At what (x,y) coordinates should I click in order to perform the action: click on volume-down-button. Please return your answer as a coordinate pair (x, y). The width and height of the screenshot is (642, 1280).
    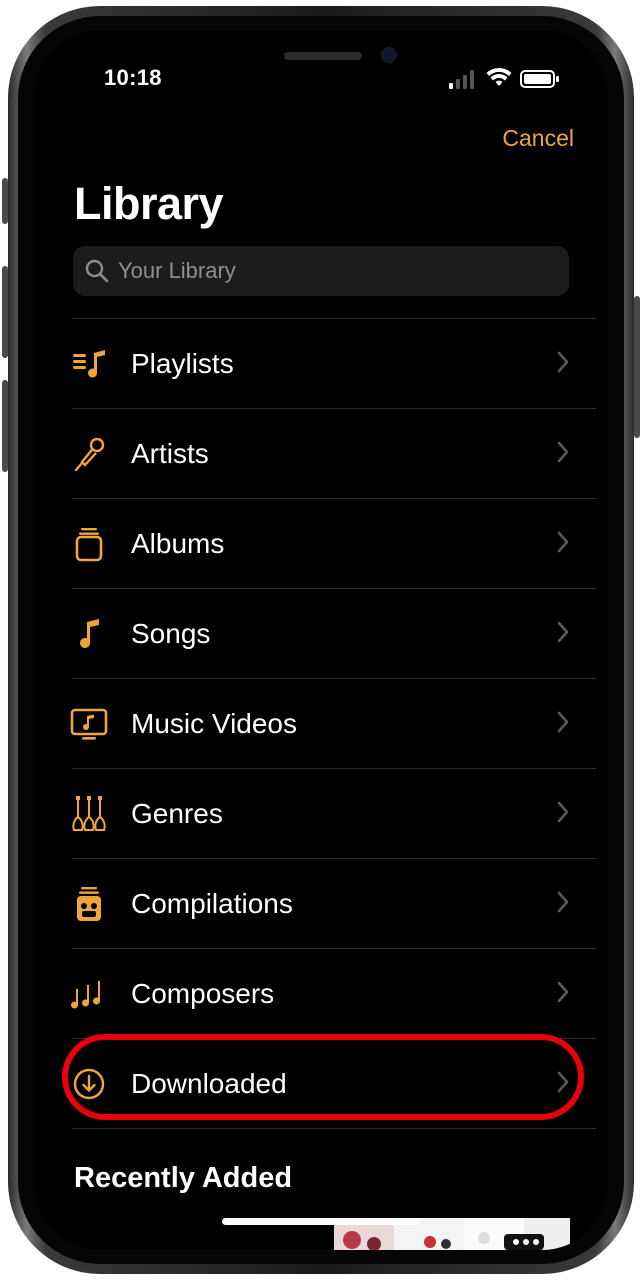
    Looking at the image, I should click on (5, 426).